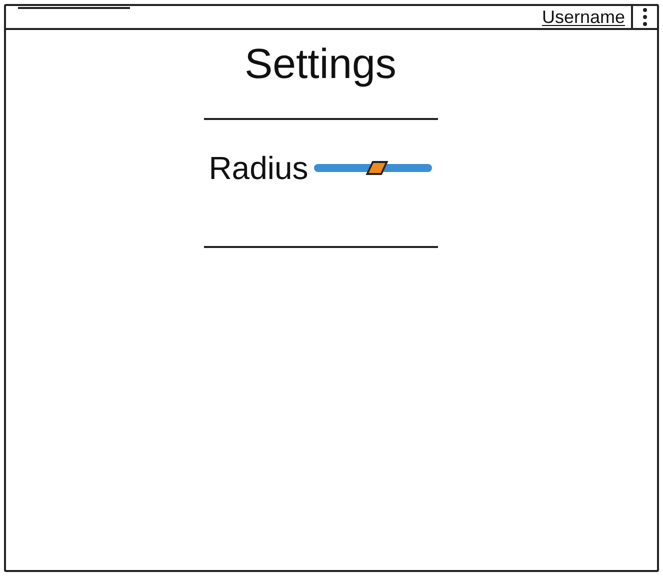 This screenshot has height=578, width=663. What do you see at coordinates (320, 64) in the screenshot?
I see `page-title: Settings` at bounding box center [320, 64].